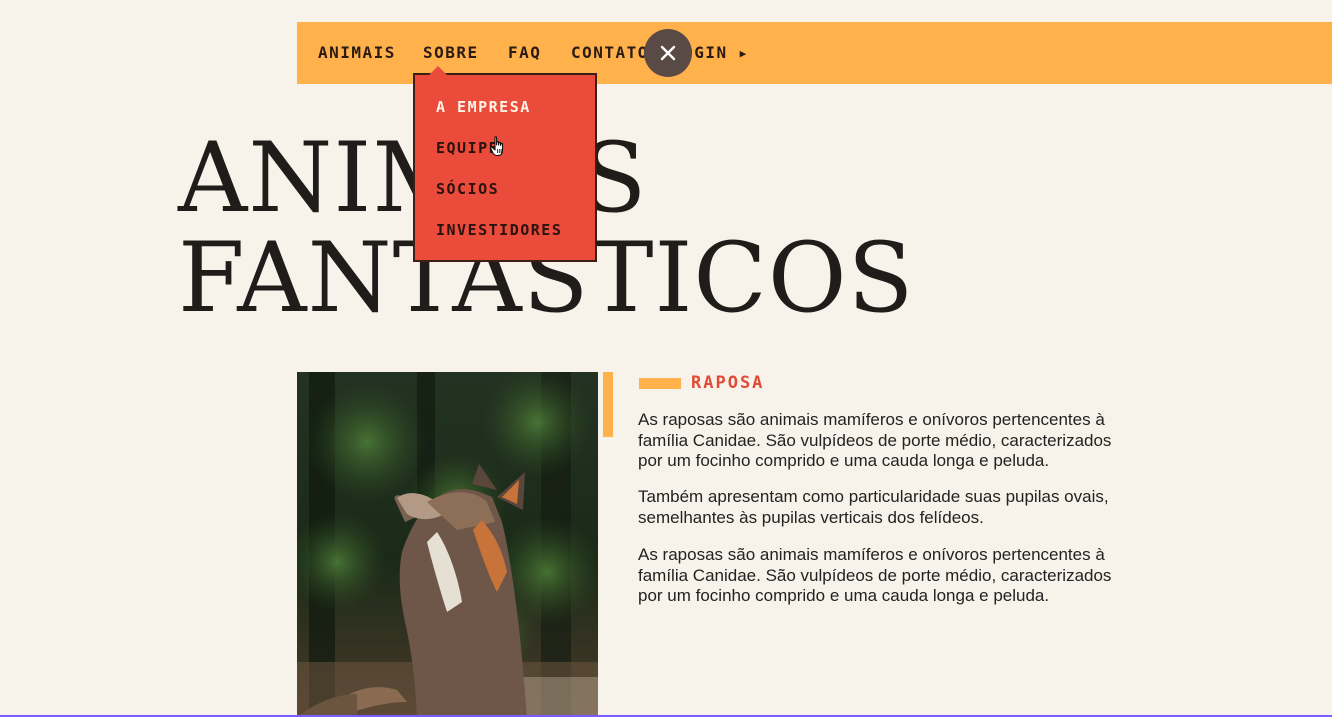 The height and width of the screenshot is (717, 1332). What do you see at coordinates (483, 107) in the screenshot?
I see `dropdown-item-a-empresa: A EMPRESA` at bounding box center [483, 107].